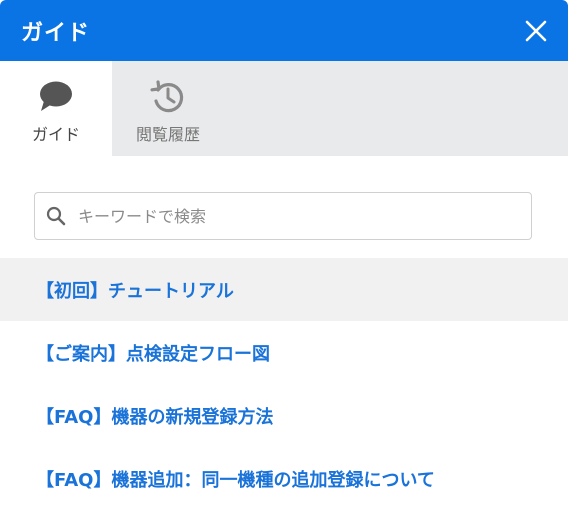  I want to click on panel-title: ガイド, so click(56, 33).